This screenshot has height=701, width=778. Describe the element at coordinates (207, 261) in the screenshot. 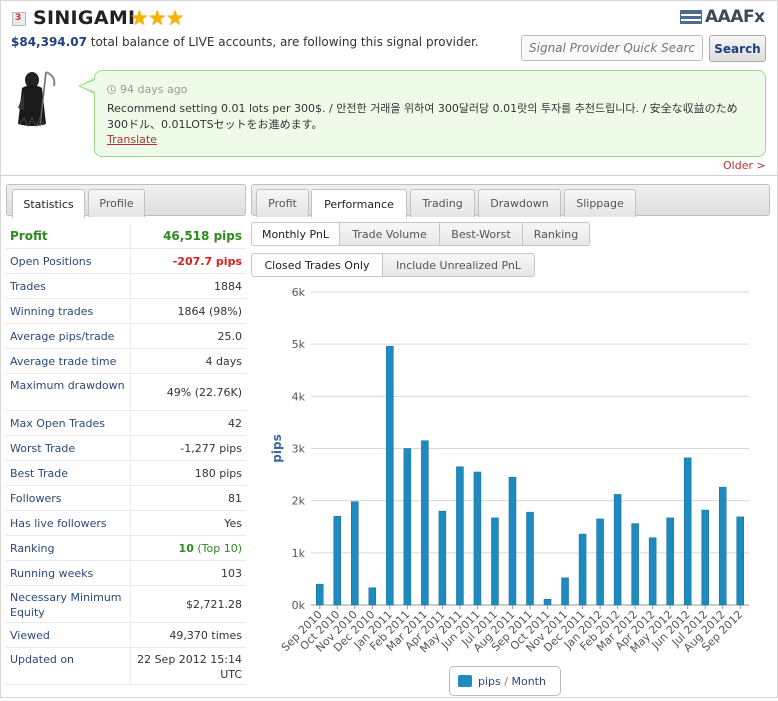

I see `stat-value-main: -207.7 pips` at that location.